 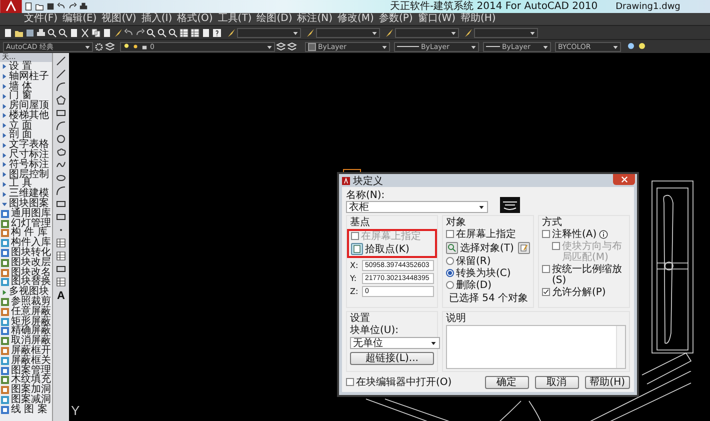 What do you see at coordinates (26, 371) in the screenshot?
I see `panel-command-item: 图案管理` at bounding box center [26, 371].